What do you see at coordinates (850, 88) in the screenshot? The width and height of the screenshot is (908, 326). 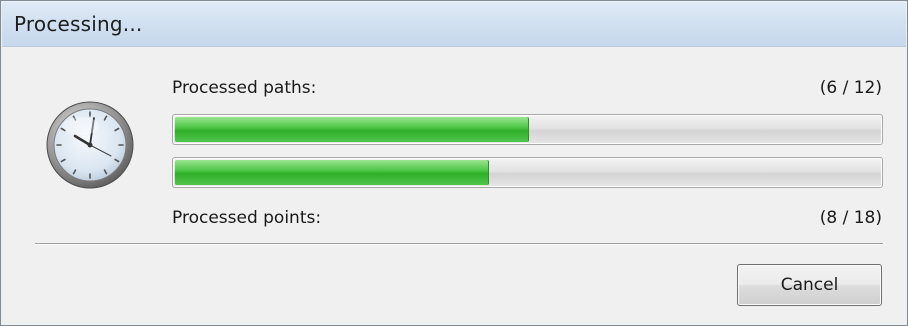 I see `processed-paths-count: (6 / 12)` at bounding box center [850, 88].